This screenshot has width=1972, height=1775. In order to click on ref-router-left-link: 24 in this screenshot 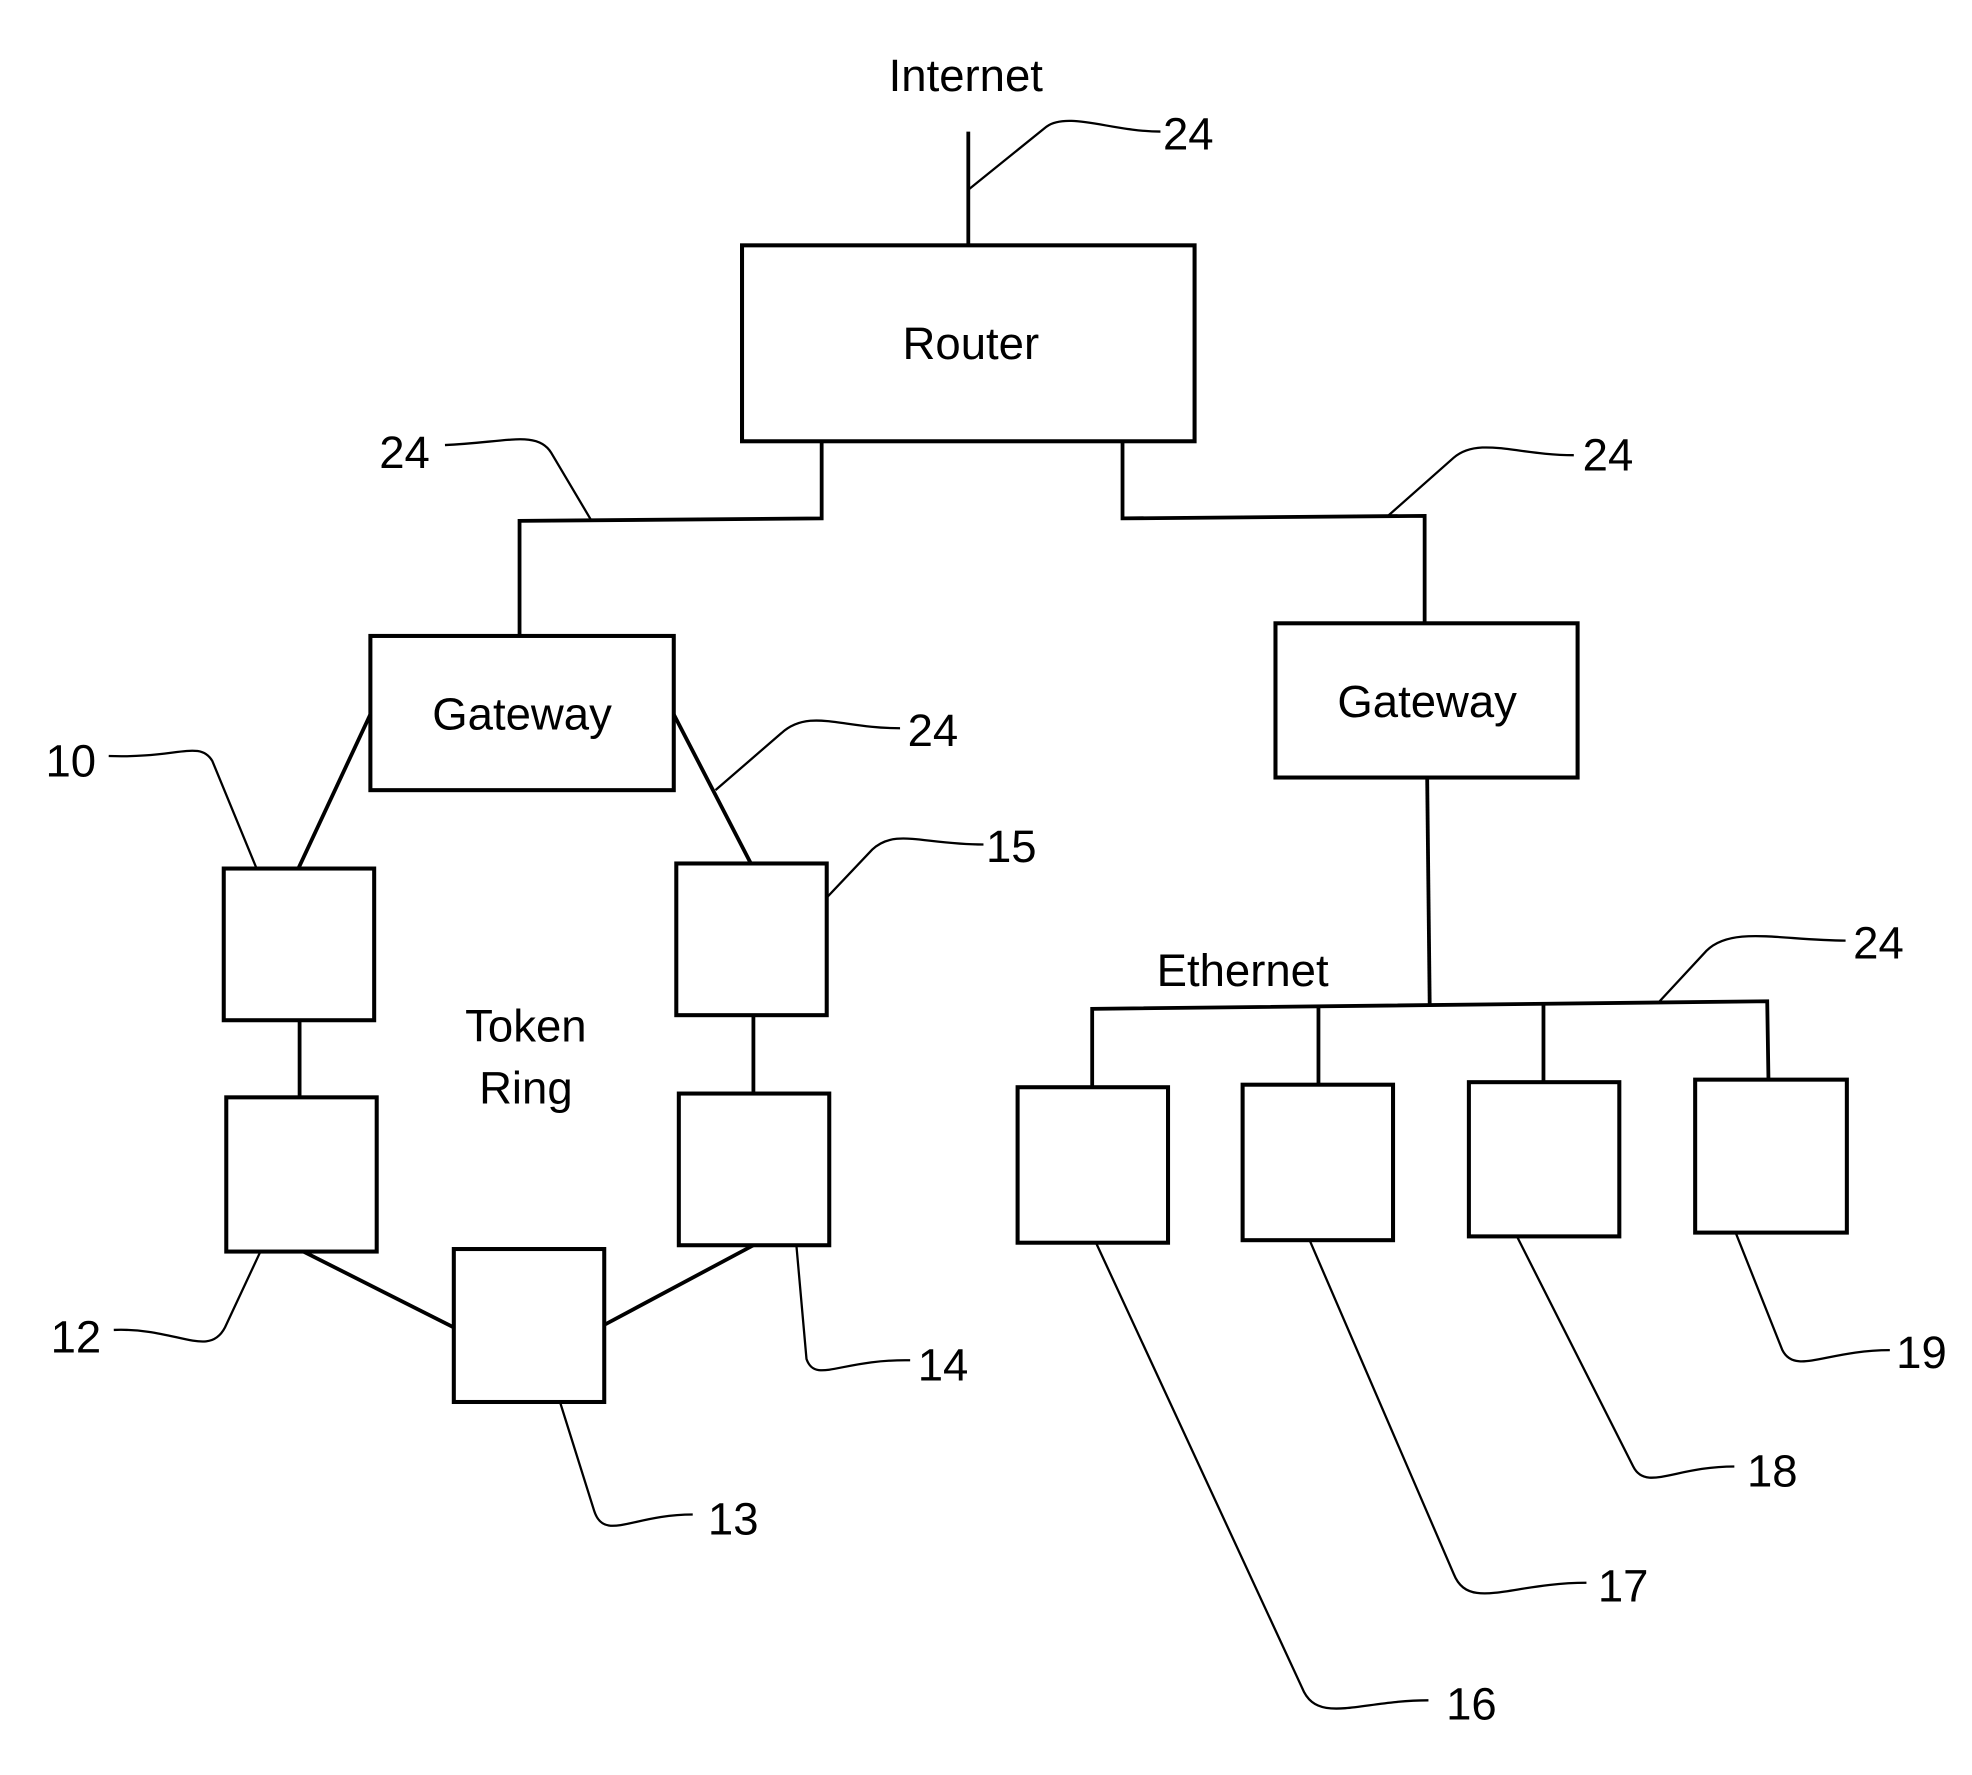, I will do `click(404, 452)`.